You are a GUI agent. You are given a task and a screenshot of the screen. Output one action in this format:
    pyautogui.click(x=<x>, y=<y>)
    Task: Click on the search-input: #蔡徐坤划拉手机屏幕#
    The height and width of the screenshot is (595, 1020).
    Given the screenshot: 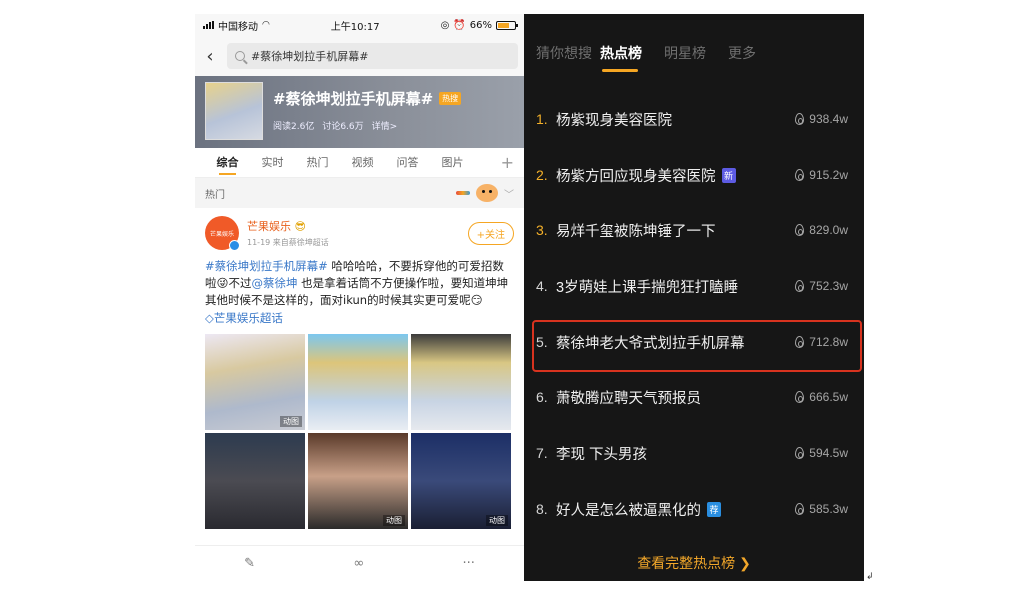 What is the action you would take?
    pyautogui.click(x=372, y=56)
    